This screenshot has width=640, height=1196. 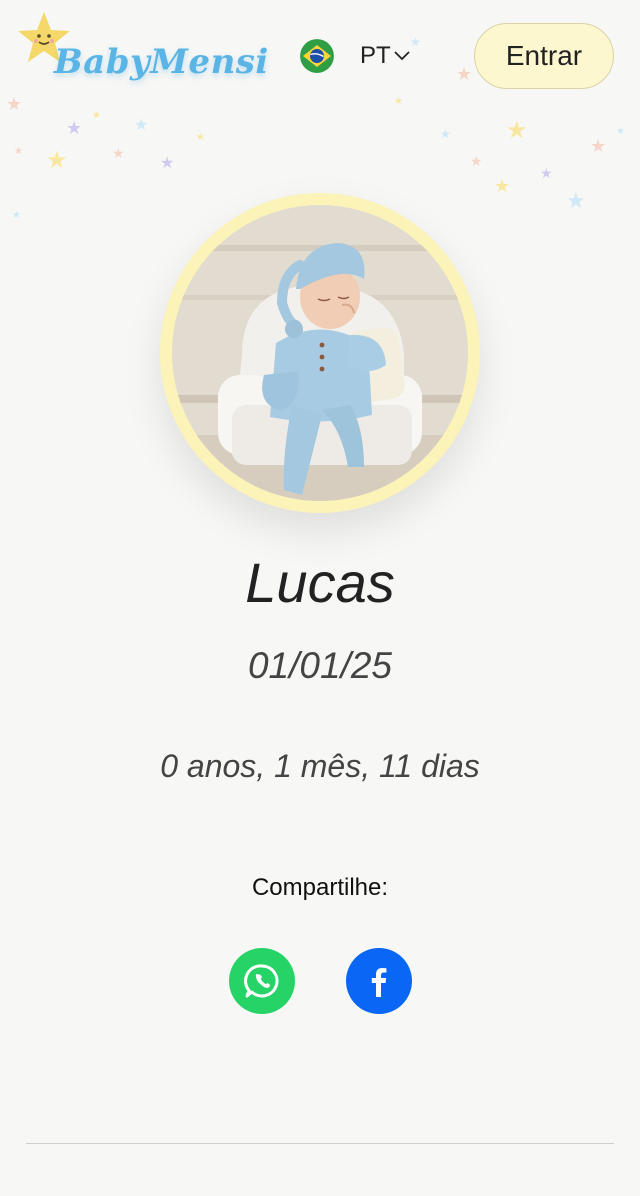 I want to click on facebook-icon, so click(x=379, y=982).